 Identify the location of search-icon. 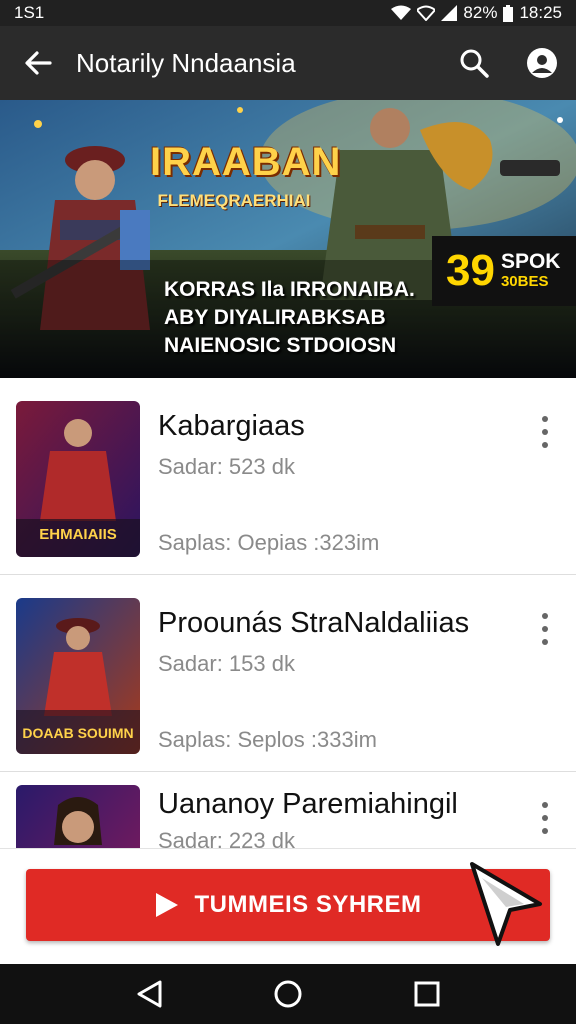
(474, 63).